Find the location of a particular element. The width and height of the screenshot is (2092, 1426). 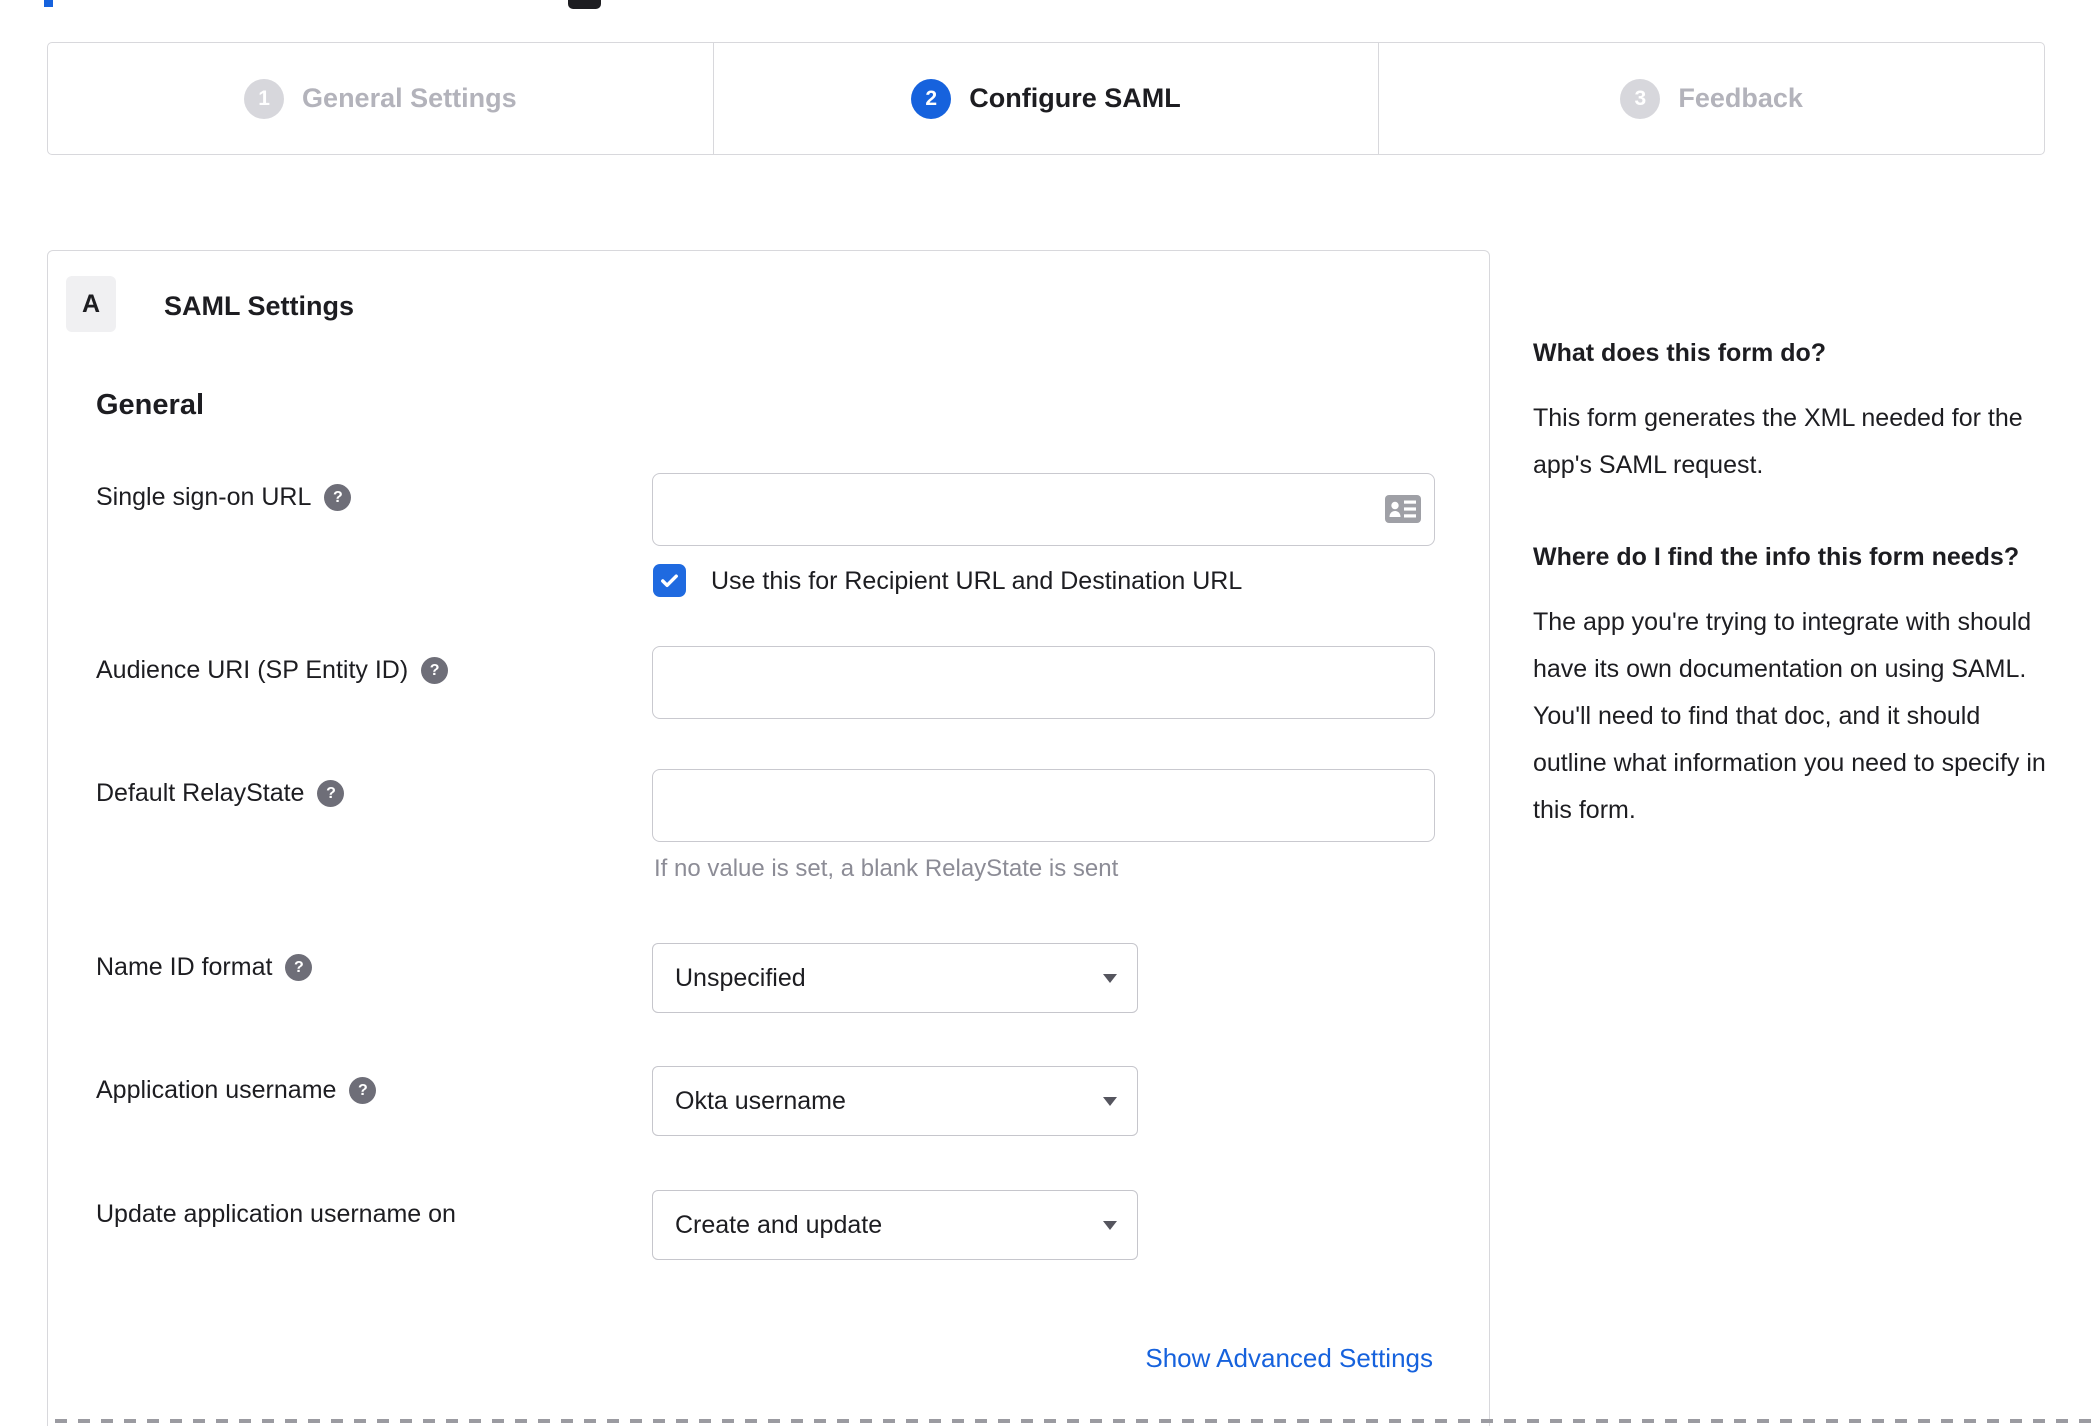

update-username-label: Update application username on is located at coordinates (276, 1214).